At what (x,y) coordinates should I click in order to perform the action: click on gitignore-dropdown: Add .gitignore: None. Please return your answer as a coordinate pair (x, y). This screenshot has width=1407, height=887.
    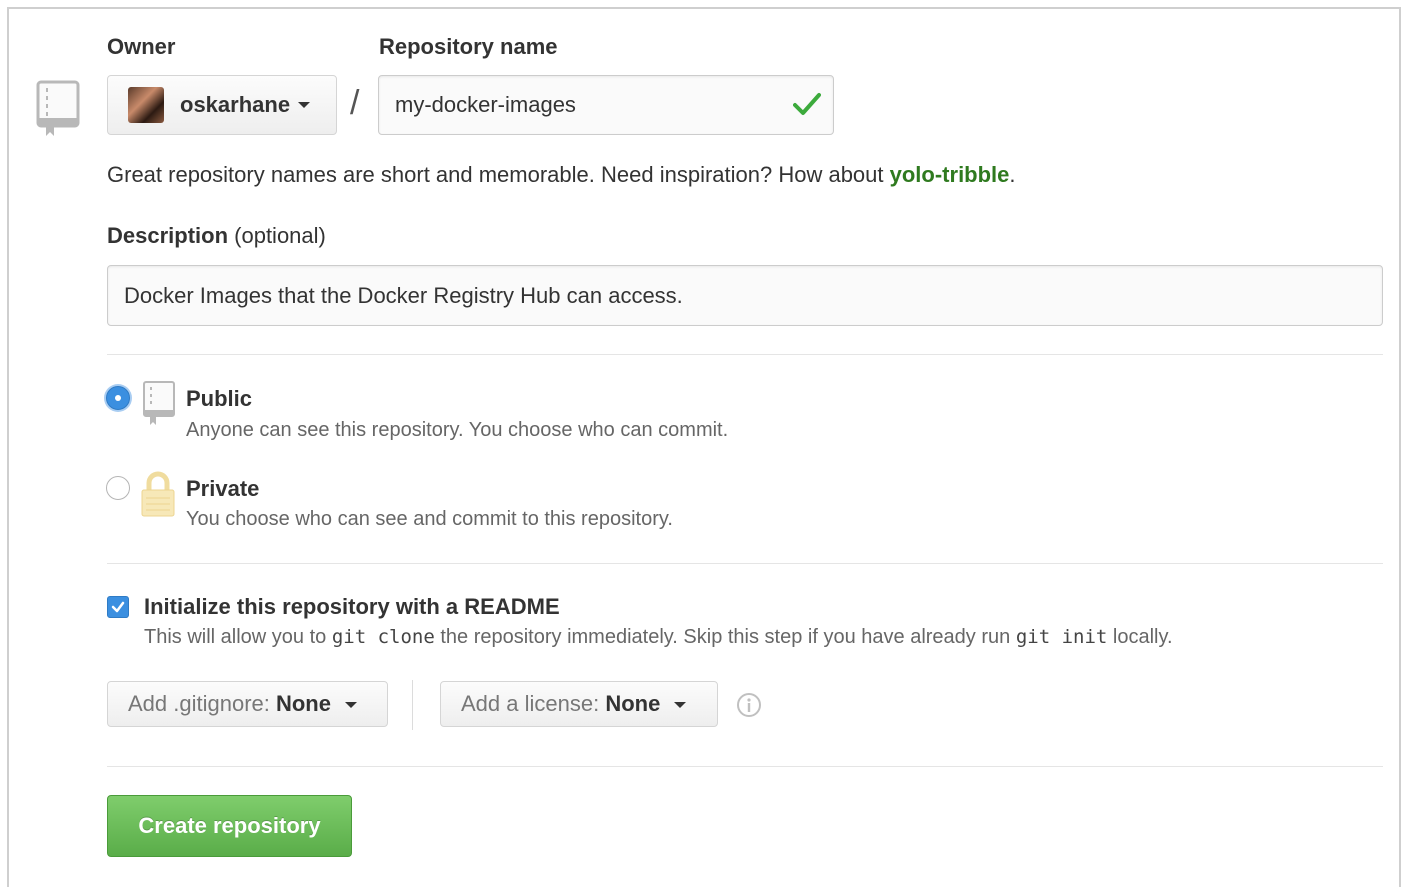
    Looking at the image, I should click on (247, 704).